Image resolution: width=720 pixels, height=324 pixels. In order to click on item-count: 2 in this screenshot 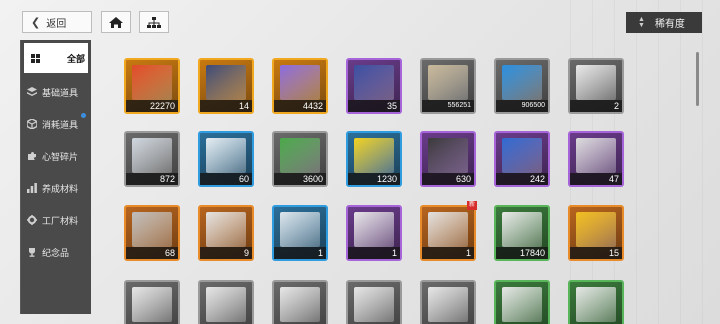, I will do `click(596, 106)`.